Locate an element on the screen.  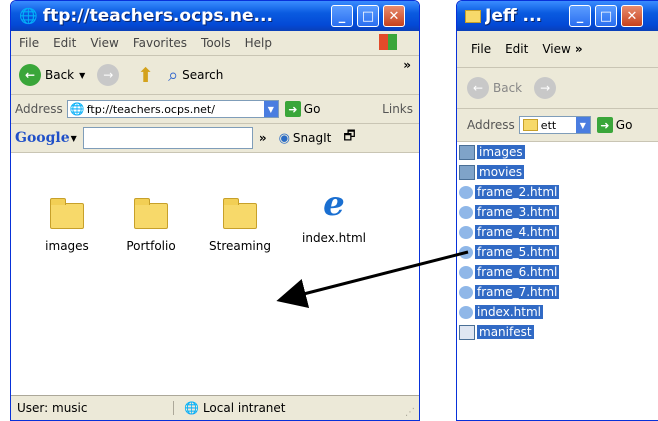
file-list-item: frame_5.html is located at coordinates (509, 252).